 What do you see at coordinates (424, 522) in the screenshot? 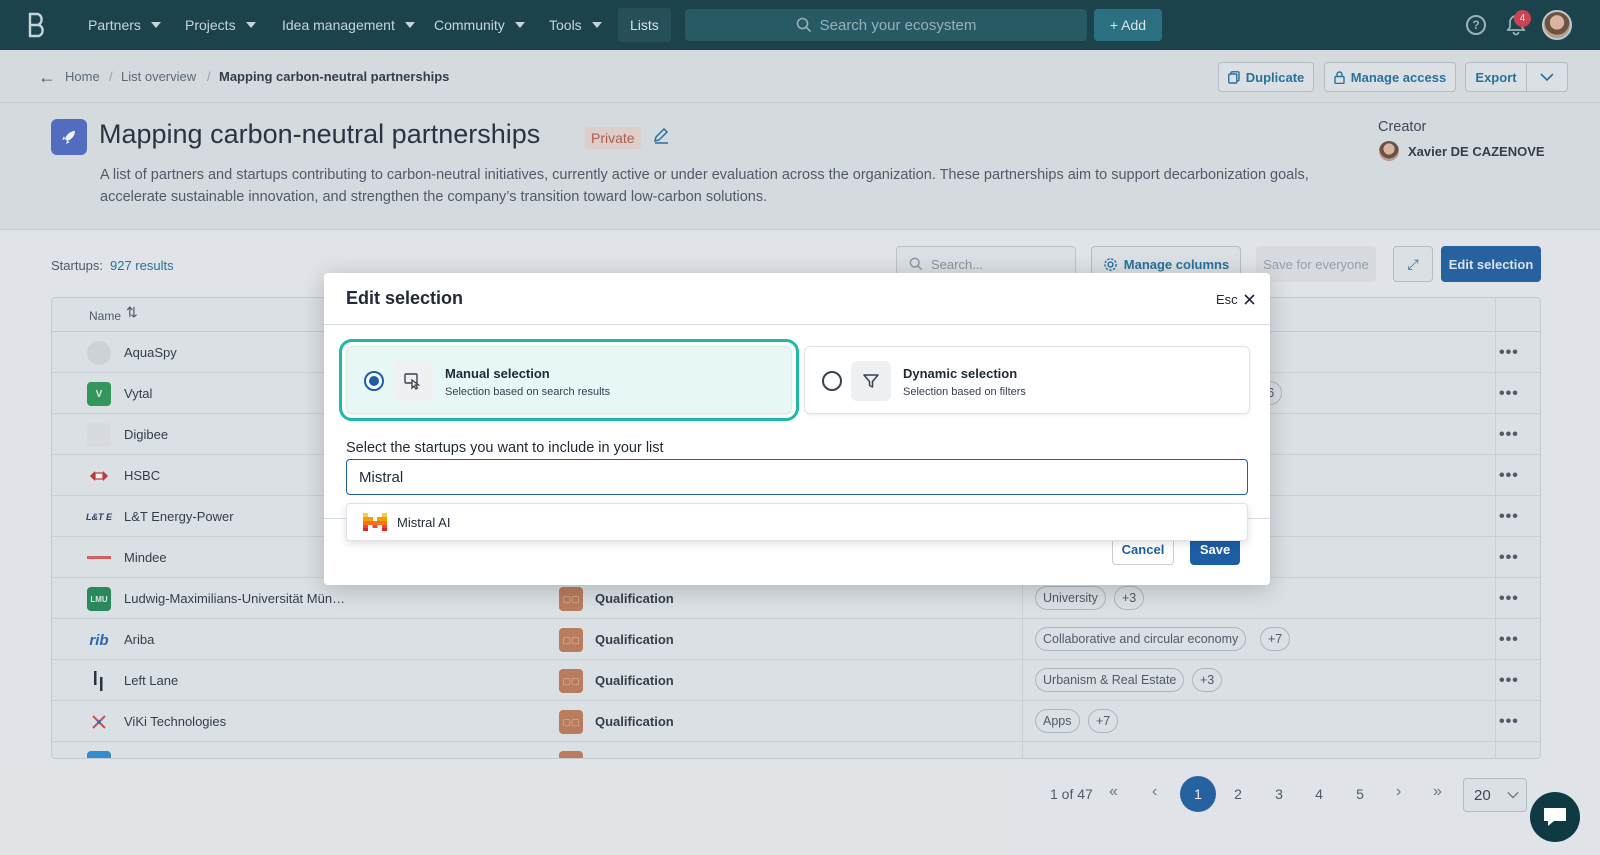
I see `suggestion-label: Mistral AI` at bounding box center [424, 522].